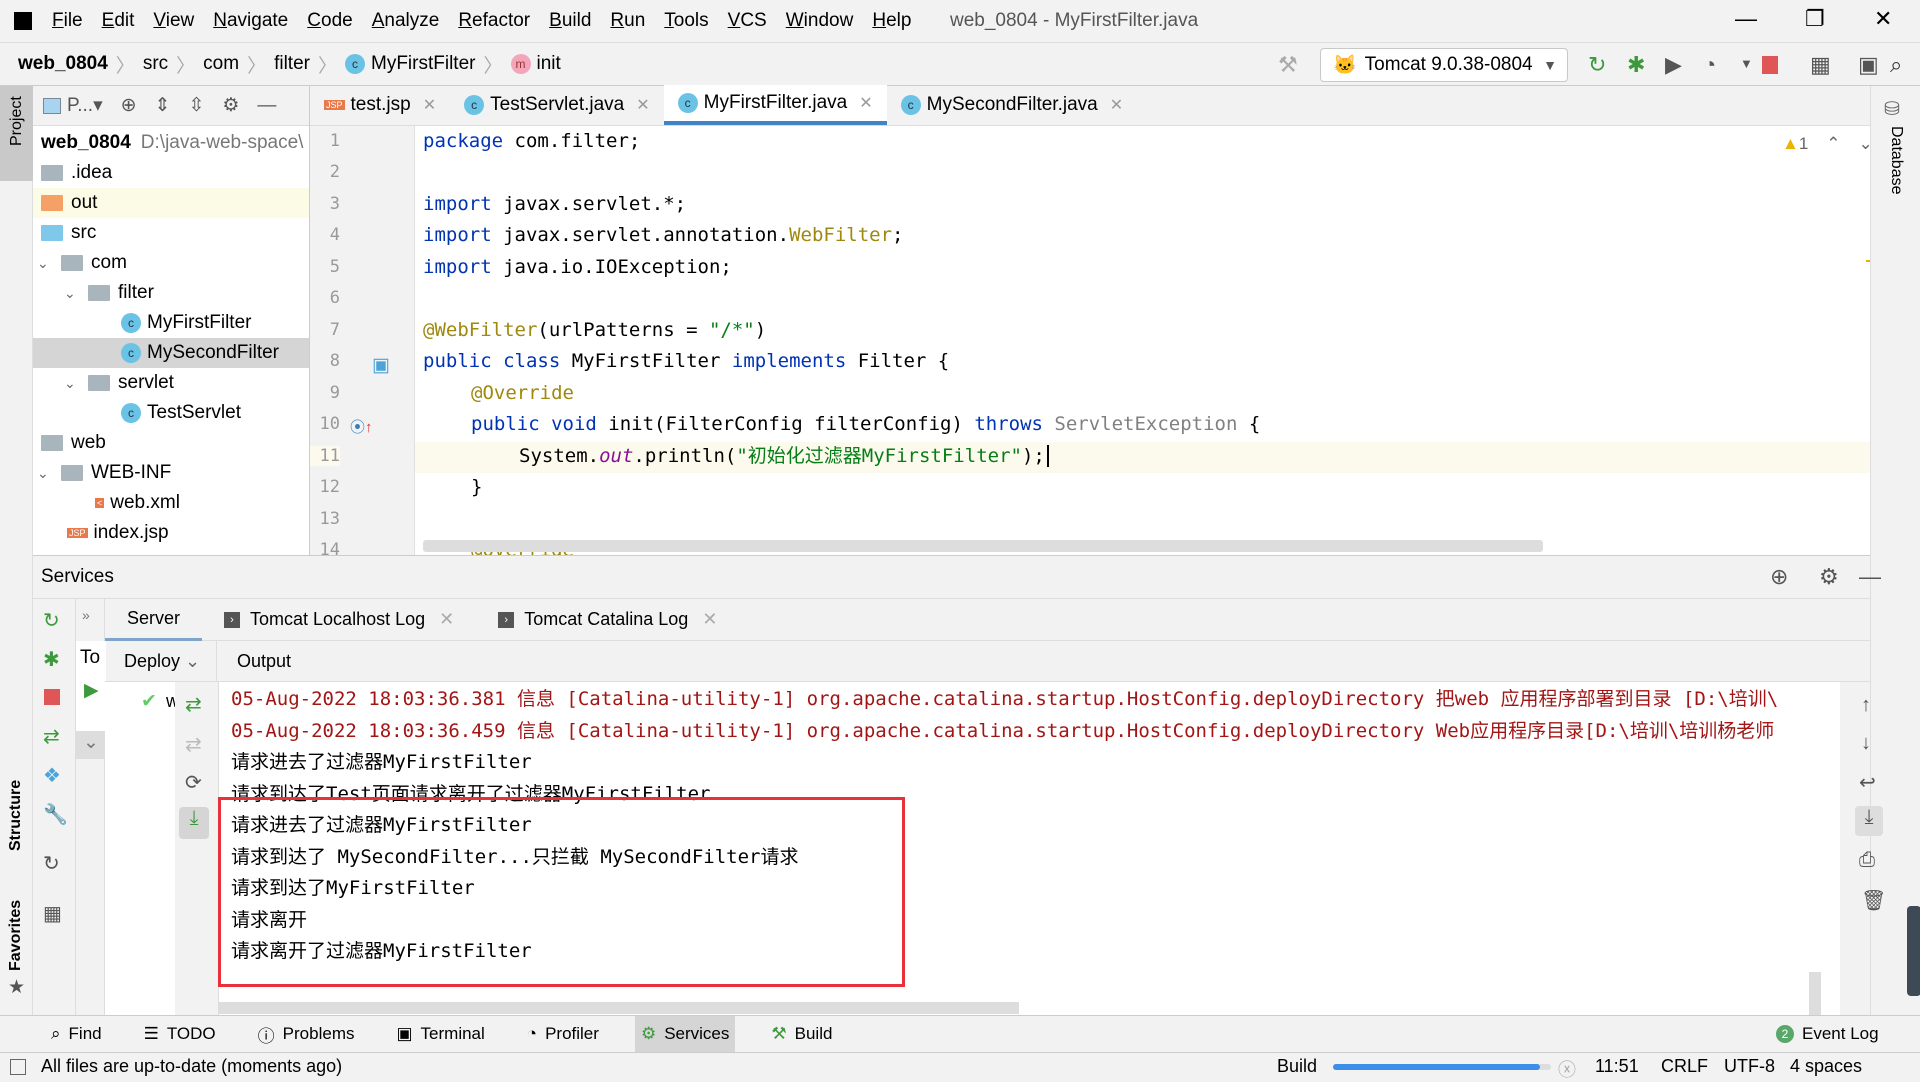 The height and width of the screenshot is (1082, 1920). I want to click on expand-all-icon: ⇕, so click(163, 105).